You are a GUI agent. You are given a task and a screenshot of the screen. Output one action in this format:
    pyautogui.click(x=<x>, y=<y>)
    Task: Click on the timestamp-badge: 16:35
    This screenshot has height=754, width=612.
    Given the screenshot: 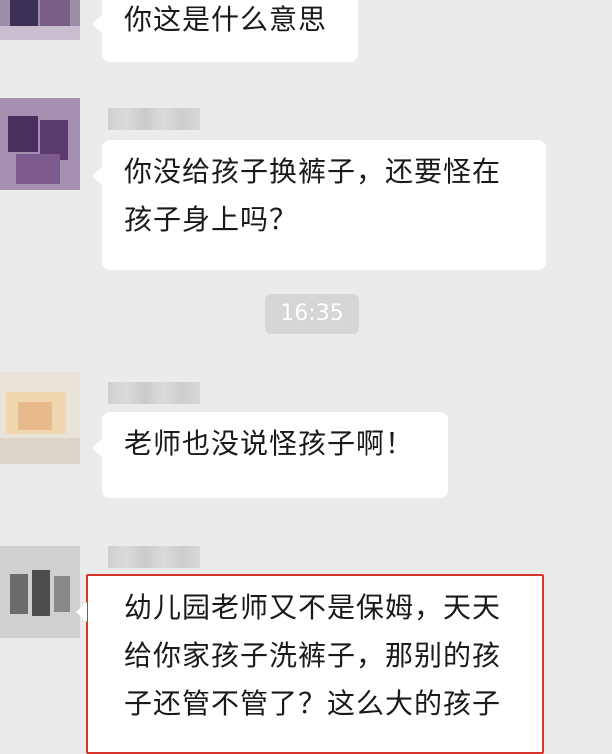 What is the action you would take?
    pyautogui.click(x=312, y=314)
    